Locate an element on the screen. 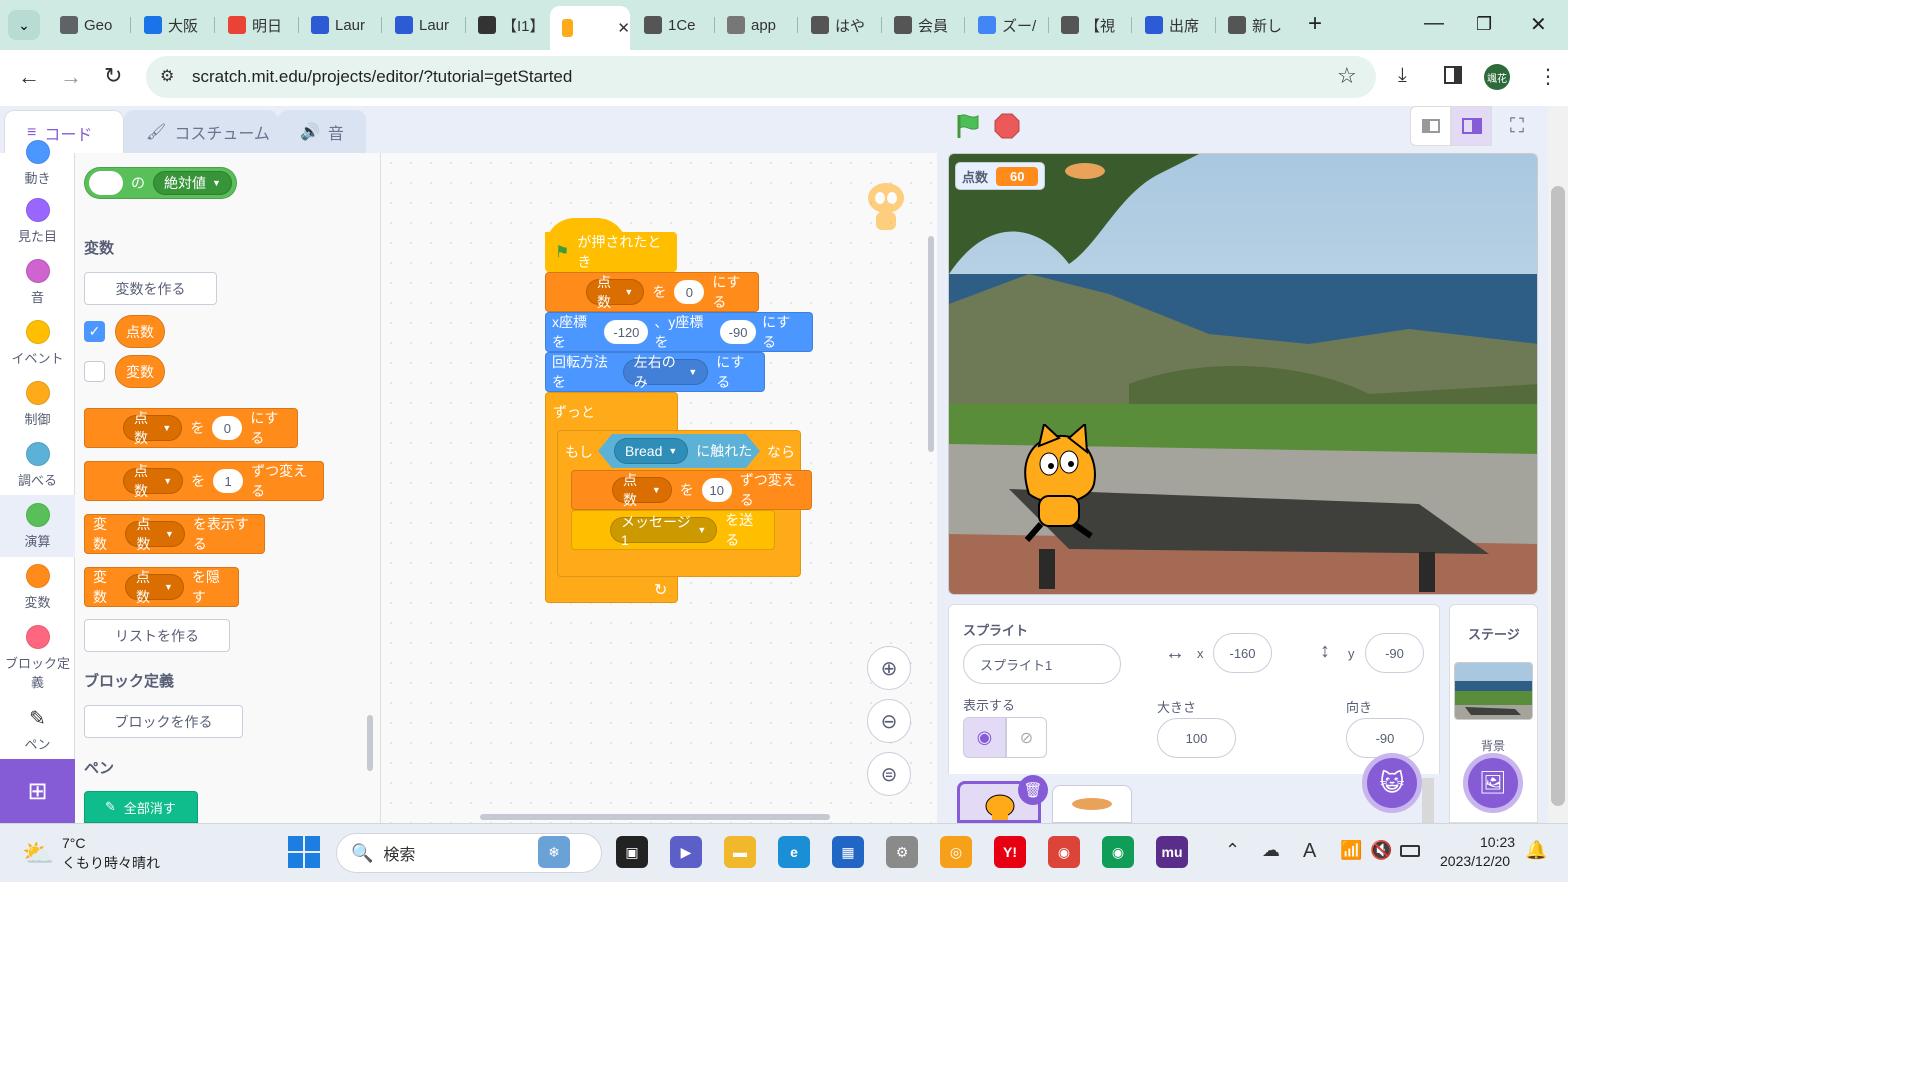  show-hidden-button: ⊘ is located at coordinates (1026, 737).